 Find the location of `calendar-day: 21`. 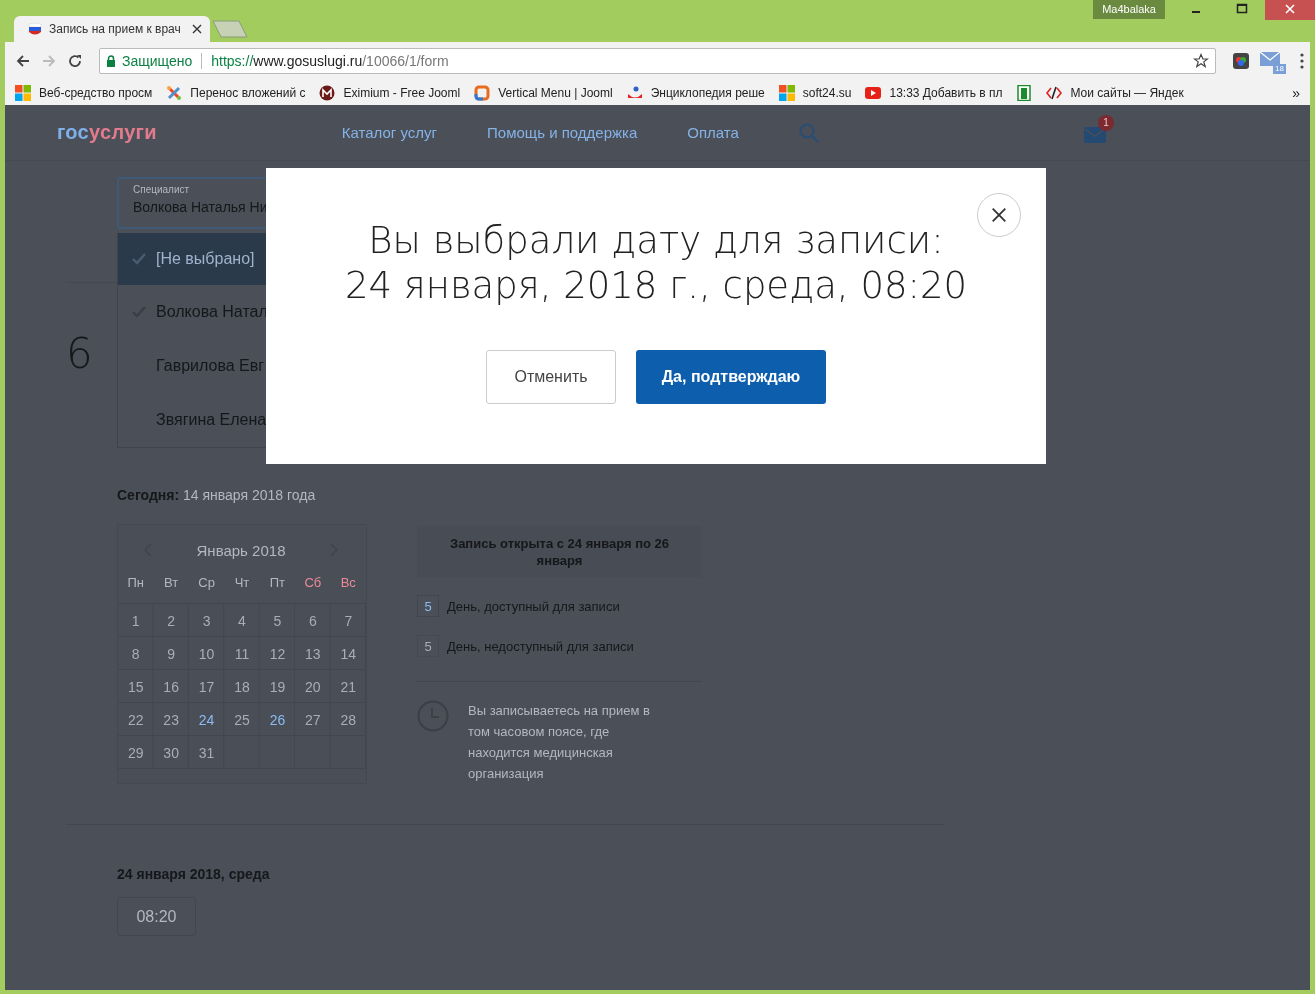

calendar-day: 21 is located at coordinates (348, 686).